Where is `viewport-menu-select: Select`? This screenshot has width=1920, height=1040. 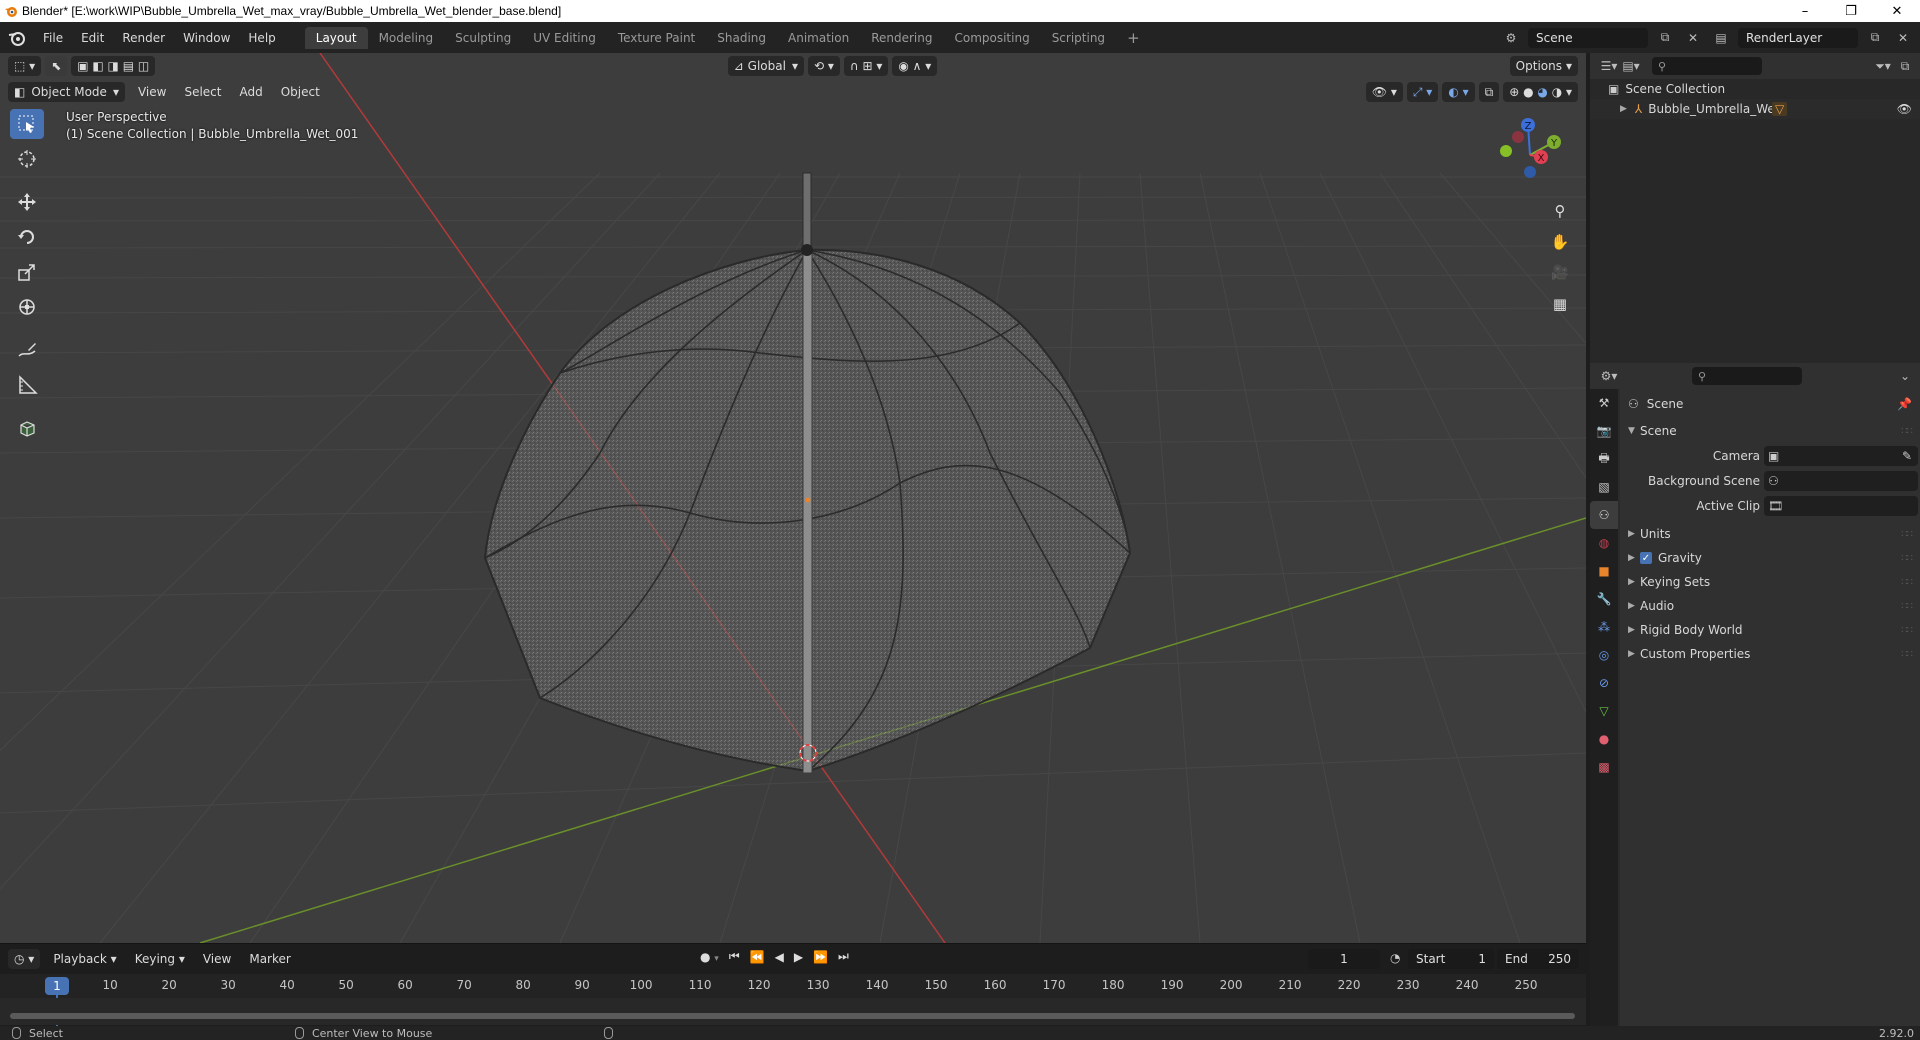
viewport-menu-select: Select is located at coordinates (202, 92).